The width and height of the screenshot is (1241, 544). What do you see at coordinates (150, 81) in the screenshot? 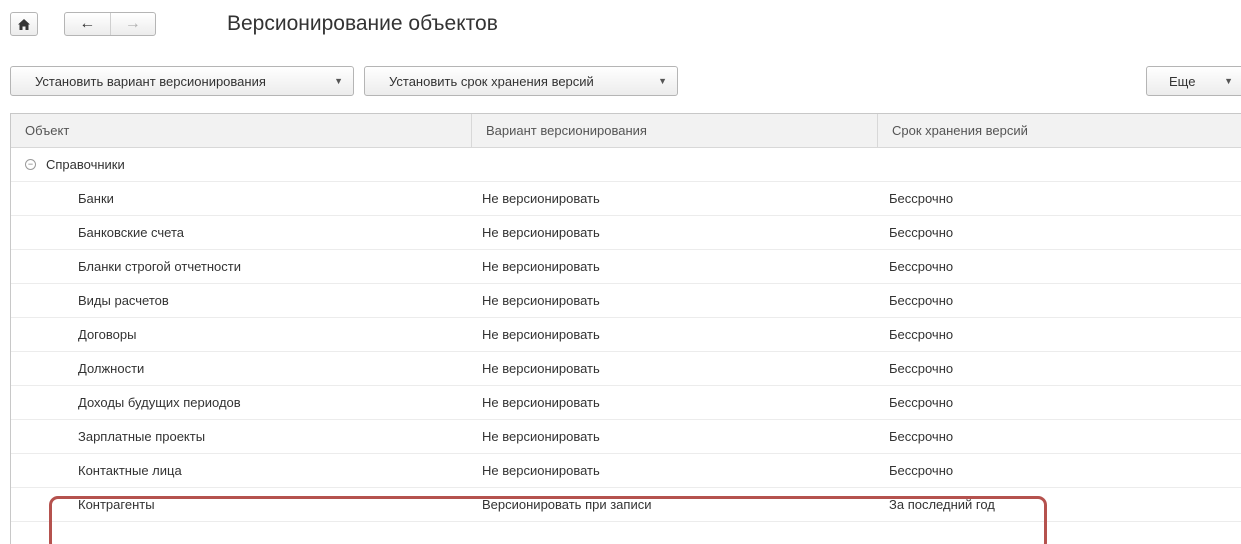
I see `set-versioning-variant-label: Установить вариант версионирования` at bounding box center [150, 81].